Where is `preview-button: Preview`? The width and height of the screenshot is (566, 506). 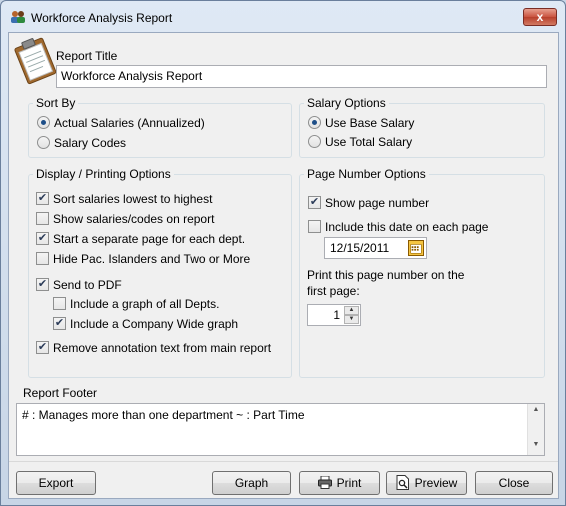
preview-button: Preview is located at coordinates (426, 483).